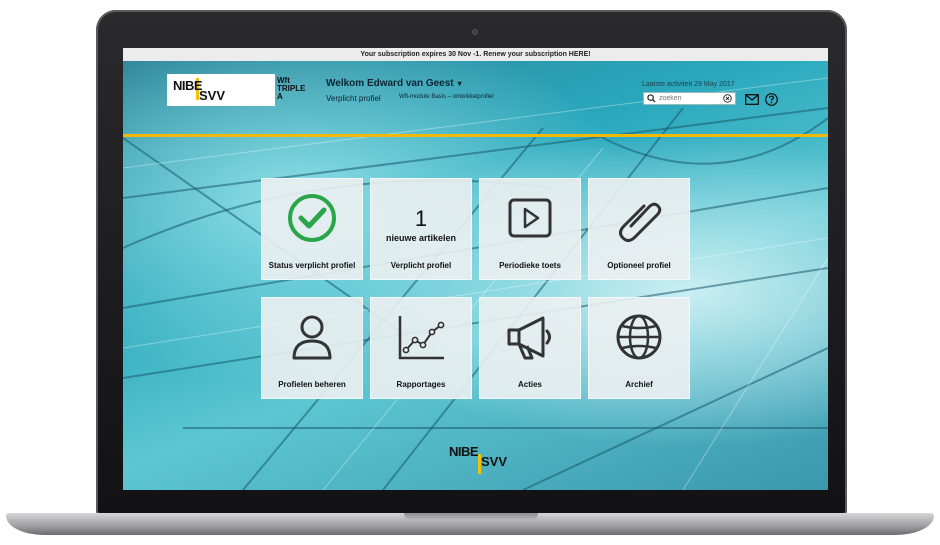 This screenshot has width=940, height=545. I want to click on tile-status-verplicht-profiel: Status verplicht profiel, so click(312, 229).